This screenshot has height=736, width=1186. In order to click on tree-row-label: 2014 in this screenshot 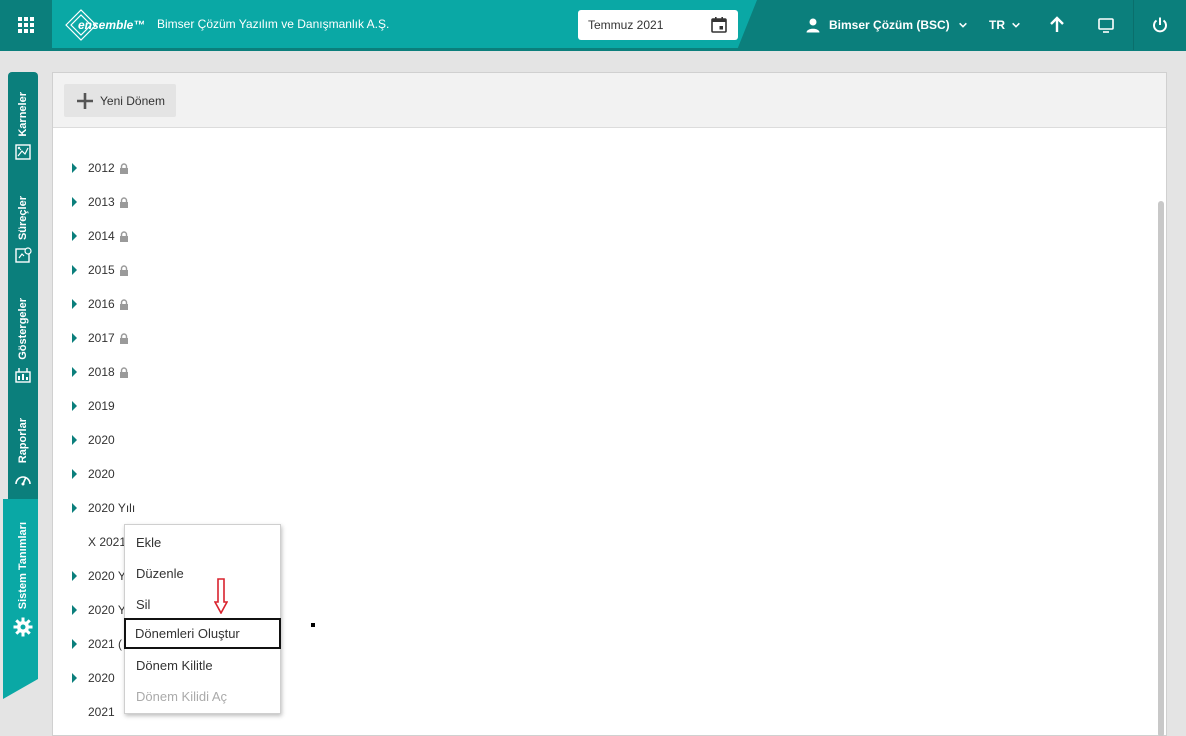, I will do `click(101, 236)`.